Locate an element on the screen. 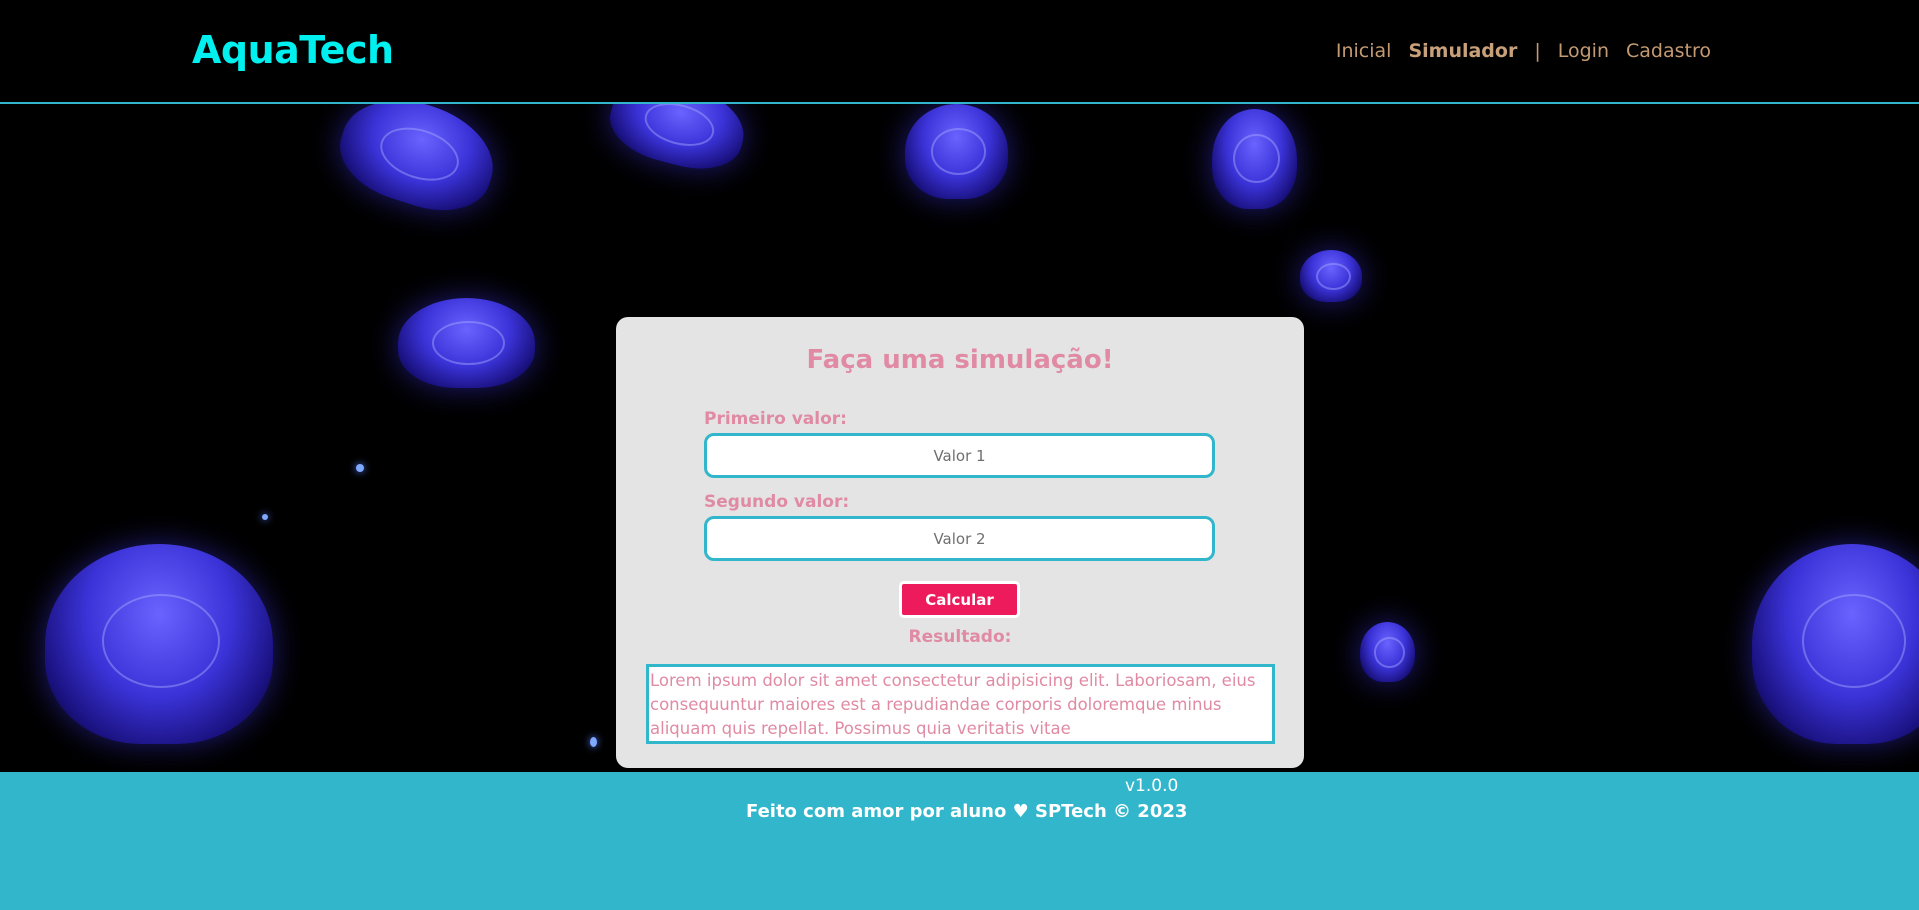 The height and width of the screenshot is (910, 1919). second-value-input is located at coordinates (959, 538).